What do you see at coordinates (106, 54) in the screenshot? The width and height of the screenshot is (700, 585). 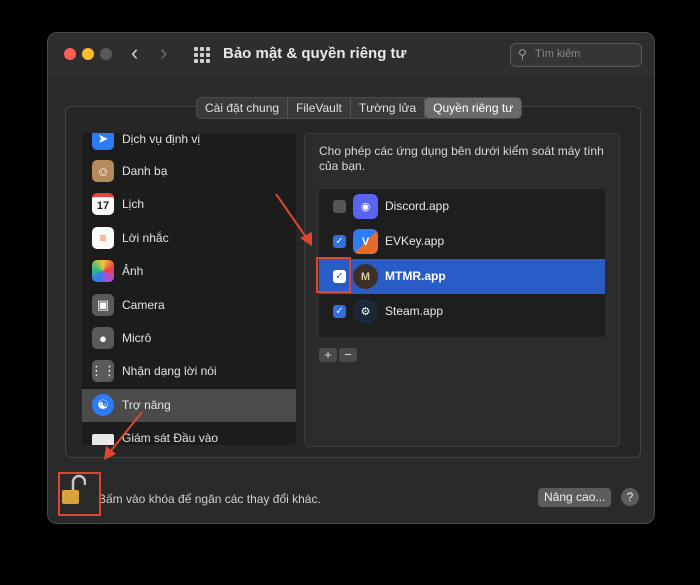 I see `zoom-window-button` at bounding box center [106, 54].